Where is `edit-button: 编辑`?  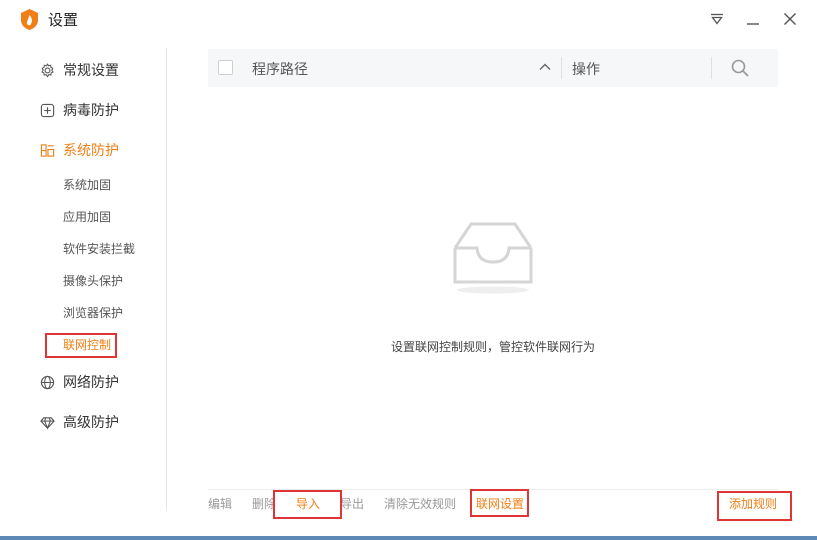
edit-button: 编辑 is located at coordinates (220, 504).